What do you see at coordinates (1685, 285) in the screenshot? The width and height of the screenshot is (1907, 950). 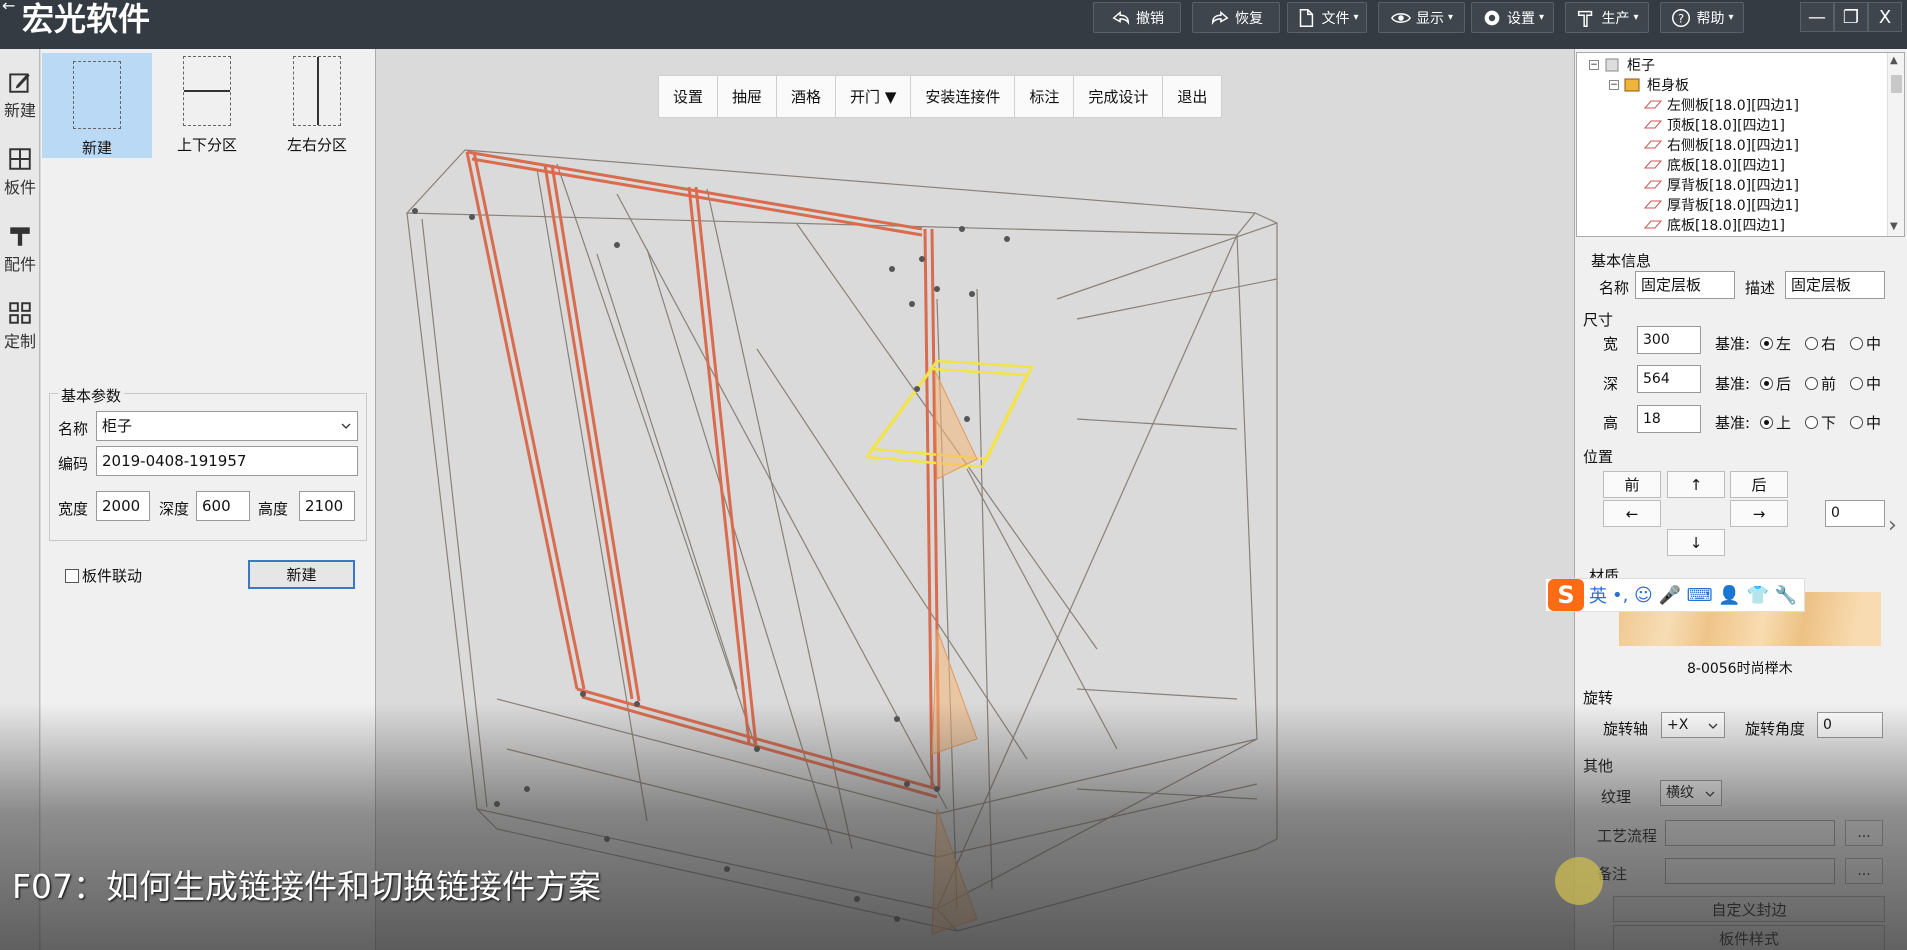 I see `prop-name-input: 固定层板` at bounding box center [1685, 285].